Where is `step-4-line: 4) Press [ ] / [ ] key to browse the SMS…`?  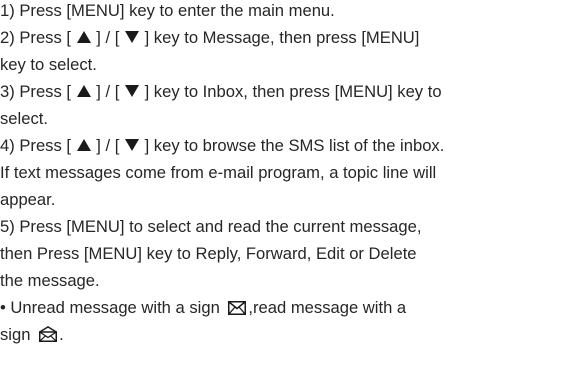
step-4-line: 4) Press [ ] / [ ] key to browse the SMS… is located at coordinates (222, 145).